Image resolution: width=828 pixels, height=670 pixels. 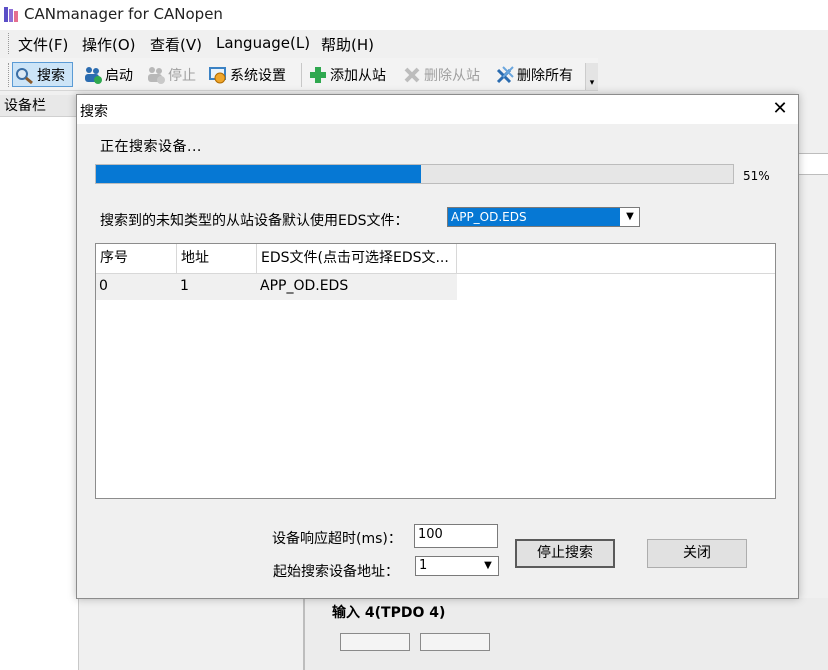 I want to click on table-cell-index: 0, so click(x=103, y=286).